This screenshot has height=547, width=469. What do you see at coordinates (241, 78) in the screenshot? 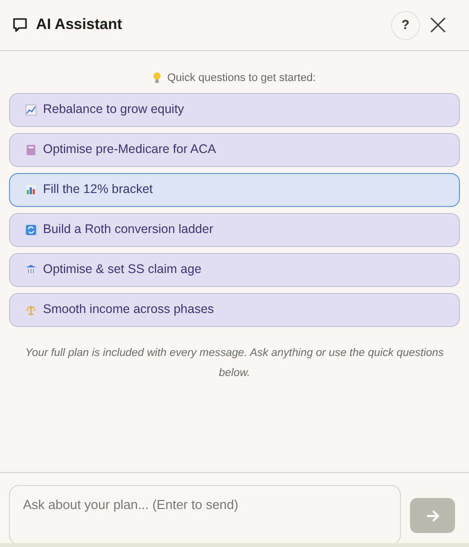
I see `section-heading: Quick questions to get started:` at bounding box center [241, 78].